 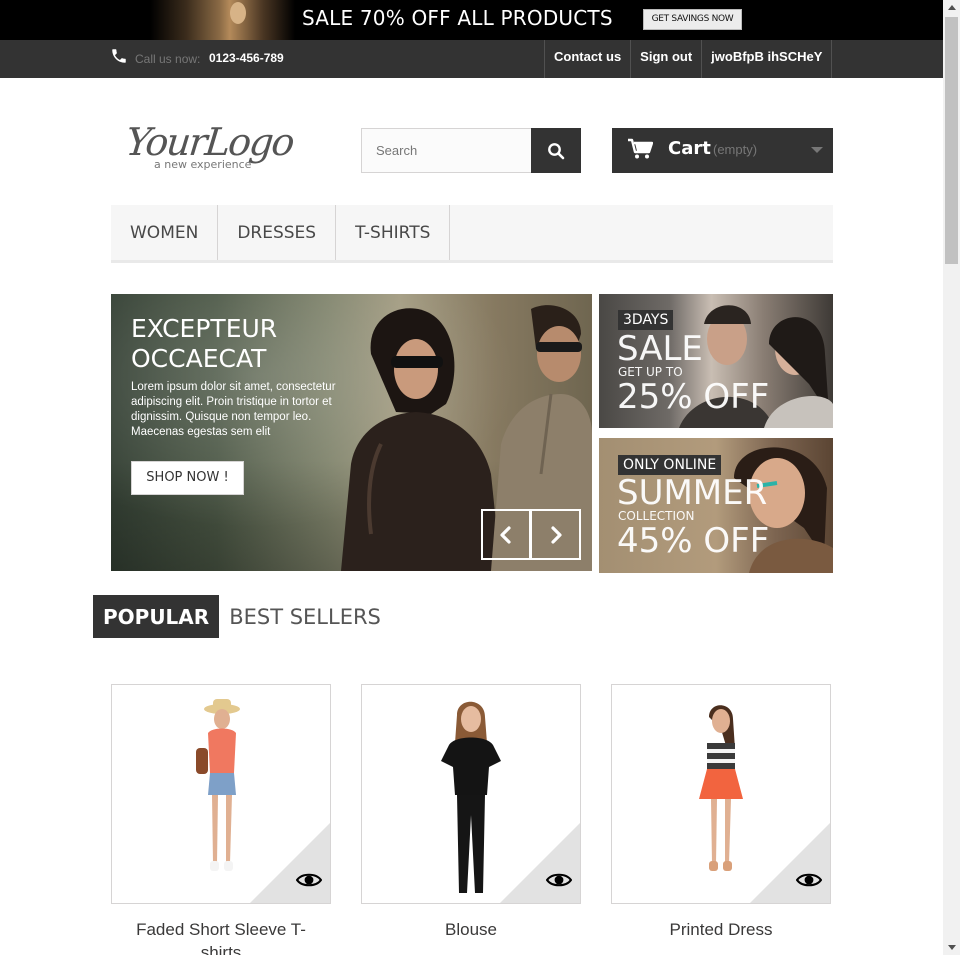 What do you see at coordinates (305, 616) in the screenshot?
I see `tab-best-sellers: BEST SELLERS` at bounding box center [305, 616].